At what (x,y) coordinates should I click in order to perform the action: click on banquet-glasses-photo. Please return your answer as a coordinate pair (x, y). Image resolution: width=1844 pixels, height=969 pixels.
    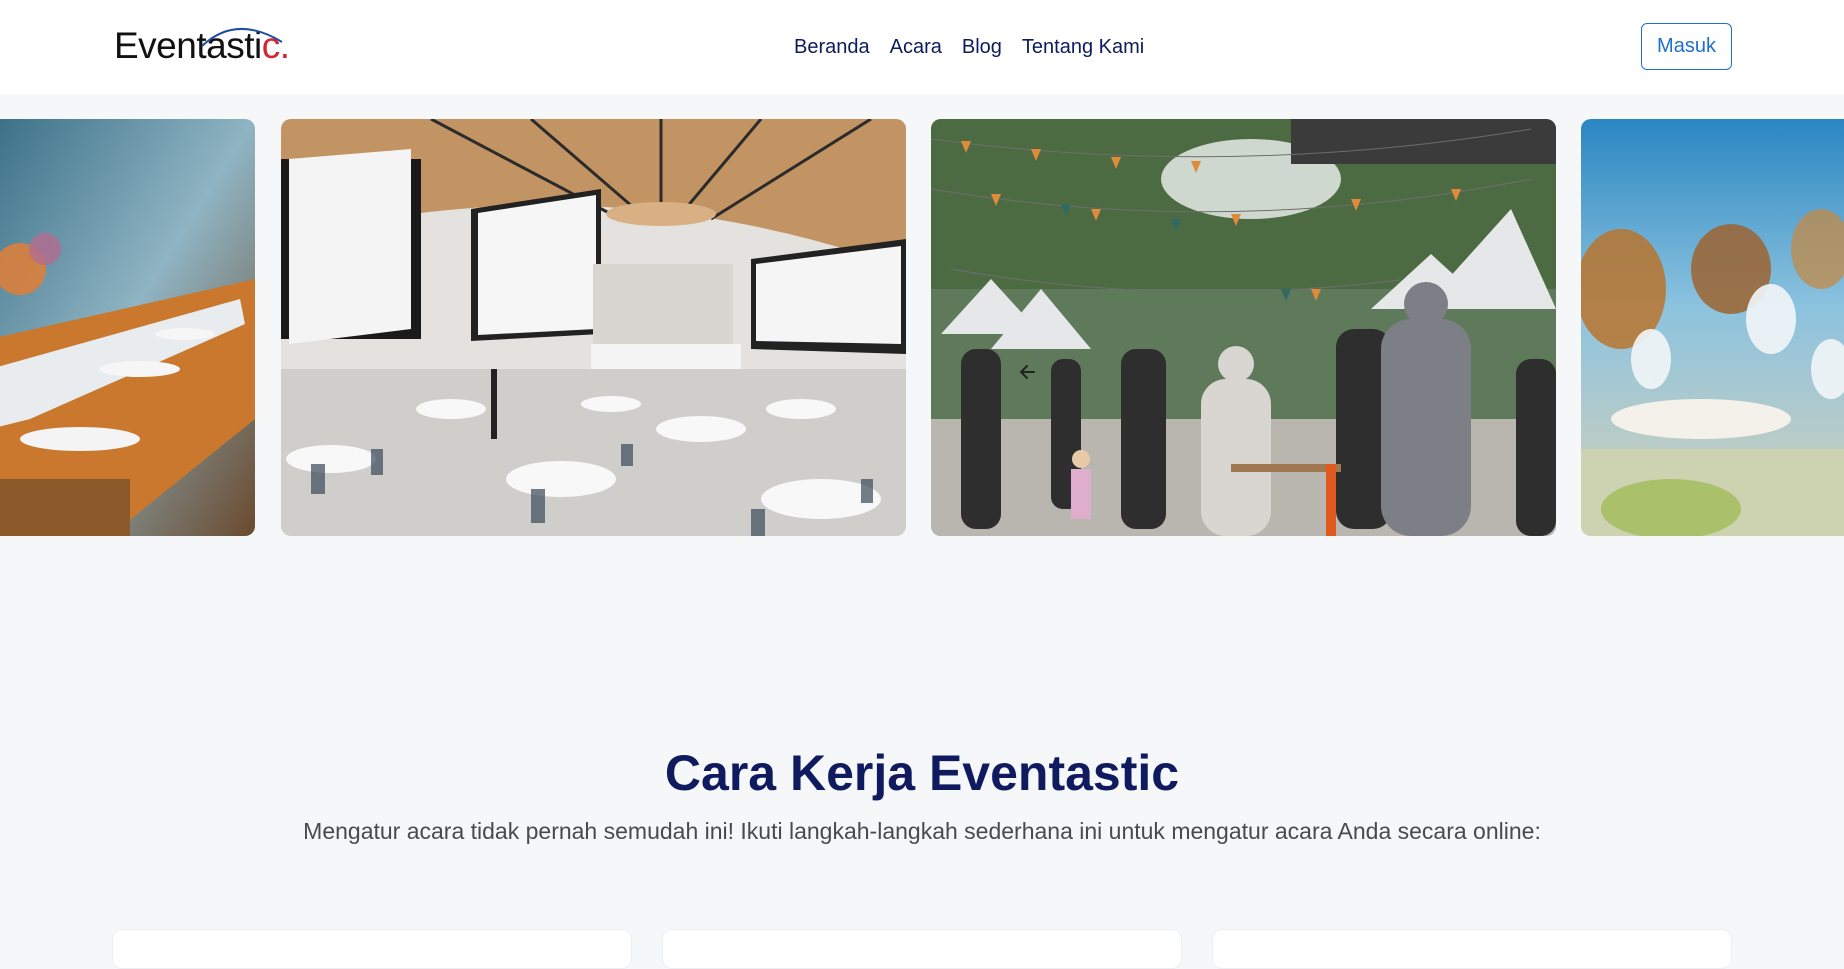
    Looking at the image, I should click on (1712, 327).